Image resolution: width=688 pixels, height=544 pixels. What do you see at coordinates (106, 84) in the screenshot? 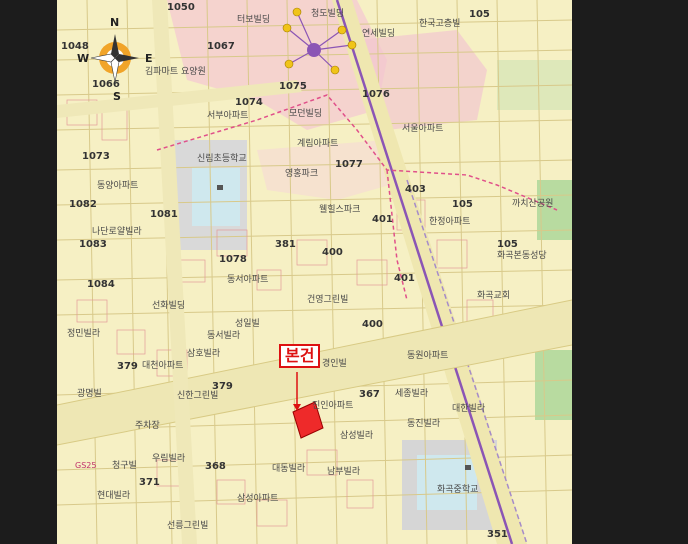
I see `lot-number: 1066` at bounding box center [106, 84].